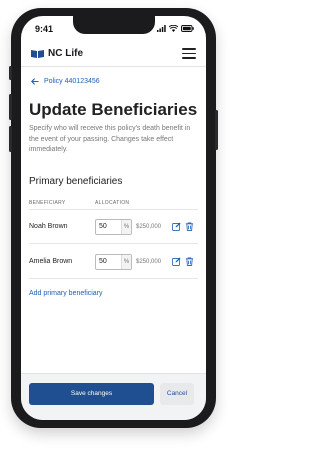  What do you see at coordinates (65, 53) in the screenshot?
I see `brand-name: NC Life` at bounding box center [65, 53].